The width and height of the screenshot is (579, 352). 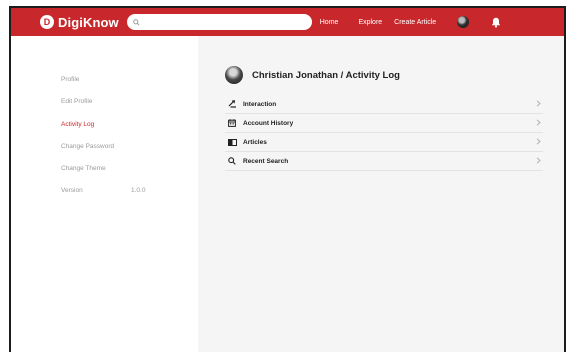 What do you see at coordinates (87, 146) in the screenshot?
I see `sidebar-item-change-password: Change Password` at bounding box center [87, 146].